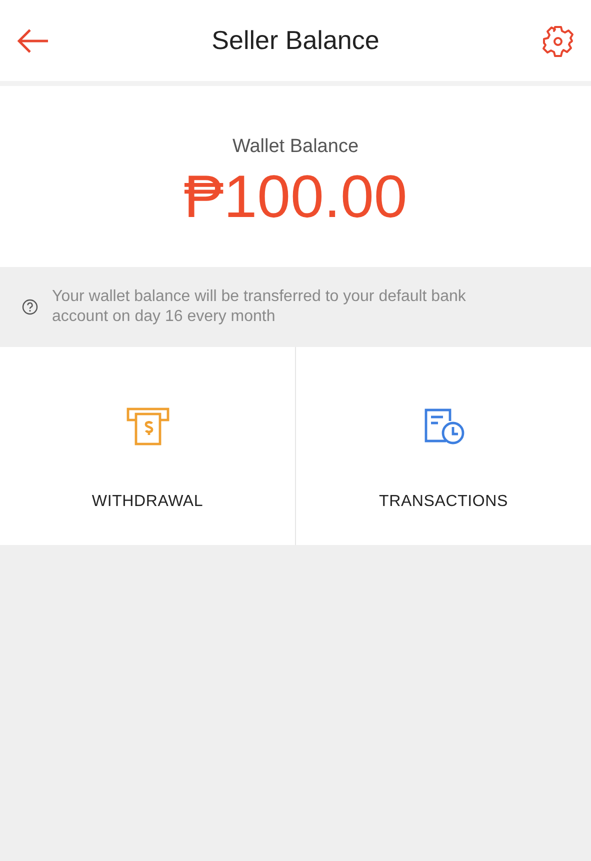 This screenshot has height=861, width=591. What do you see at coordinates (33, 41) in the screenshot?
I see `back-icon` at bounding box center [33, 41].